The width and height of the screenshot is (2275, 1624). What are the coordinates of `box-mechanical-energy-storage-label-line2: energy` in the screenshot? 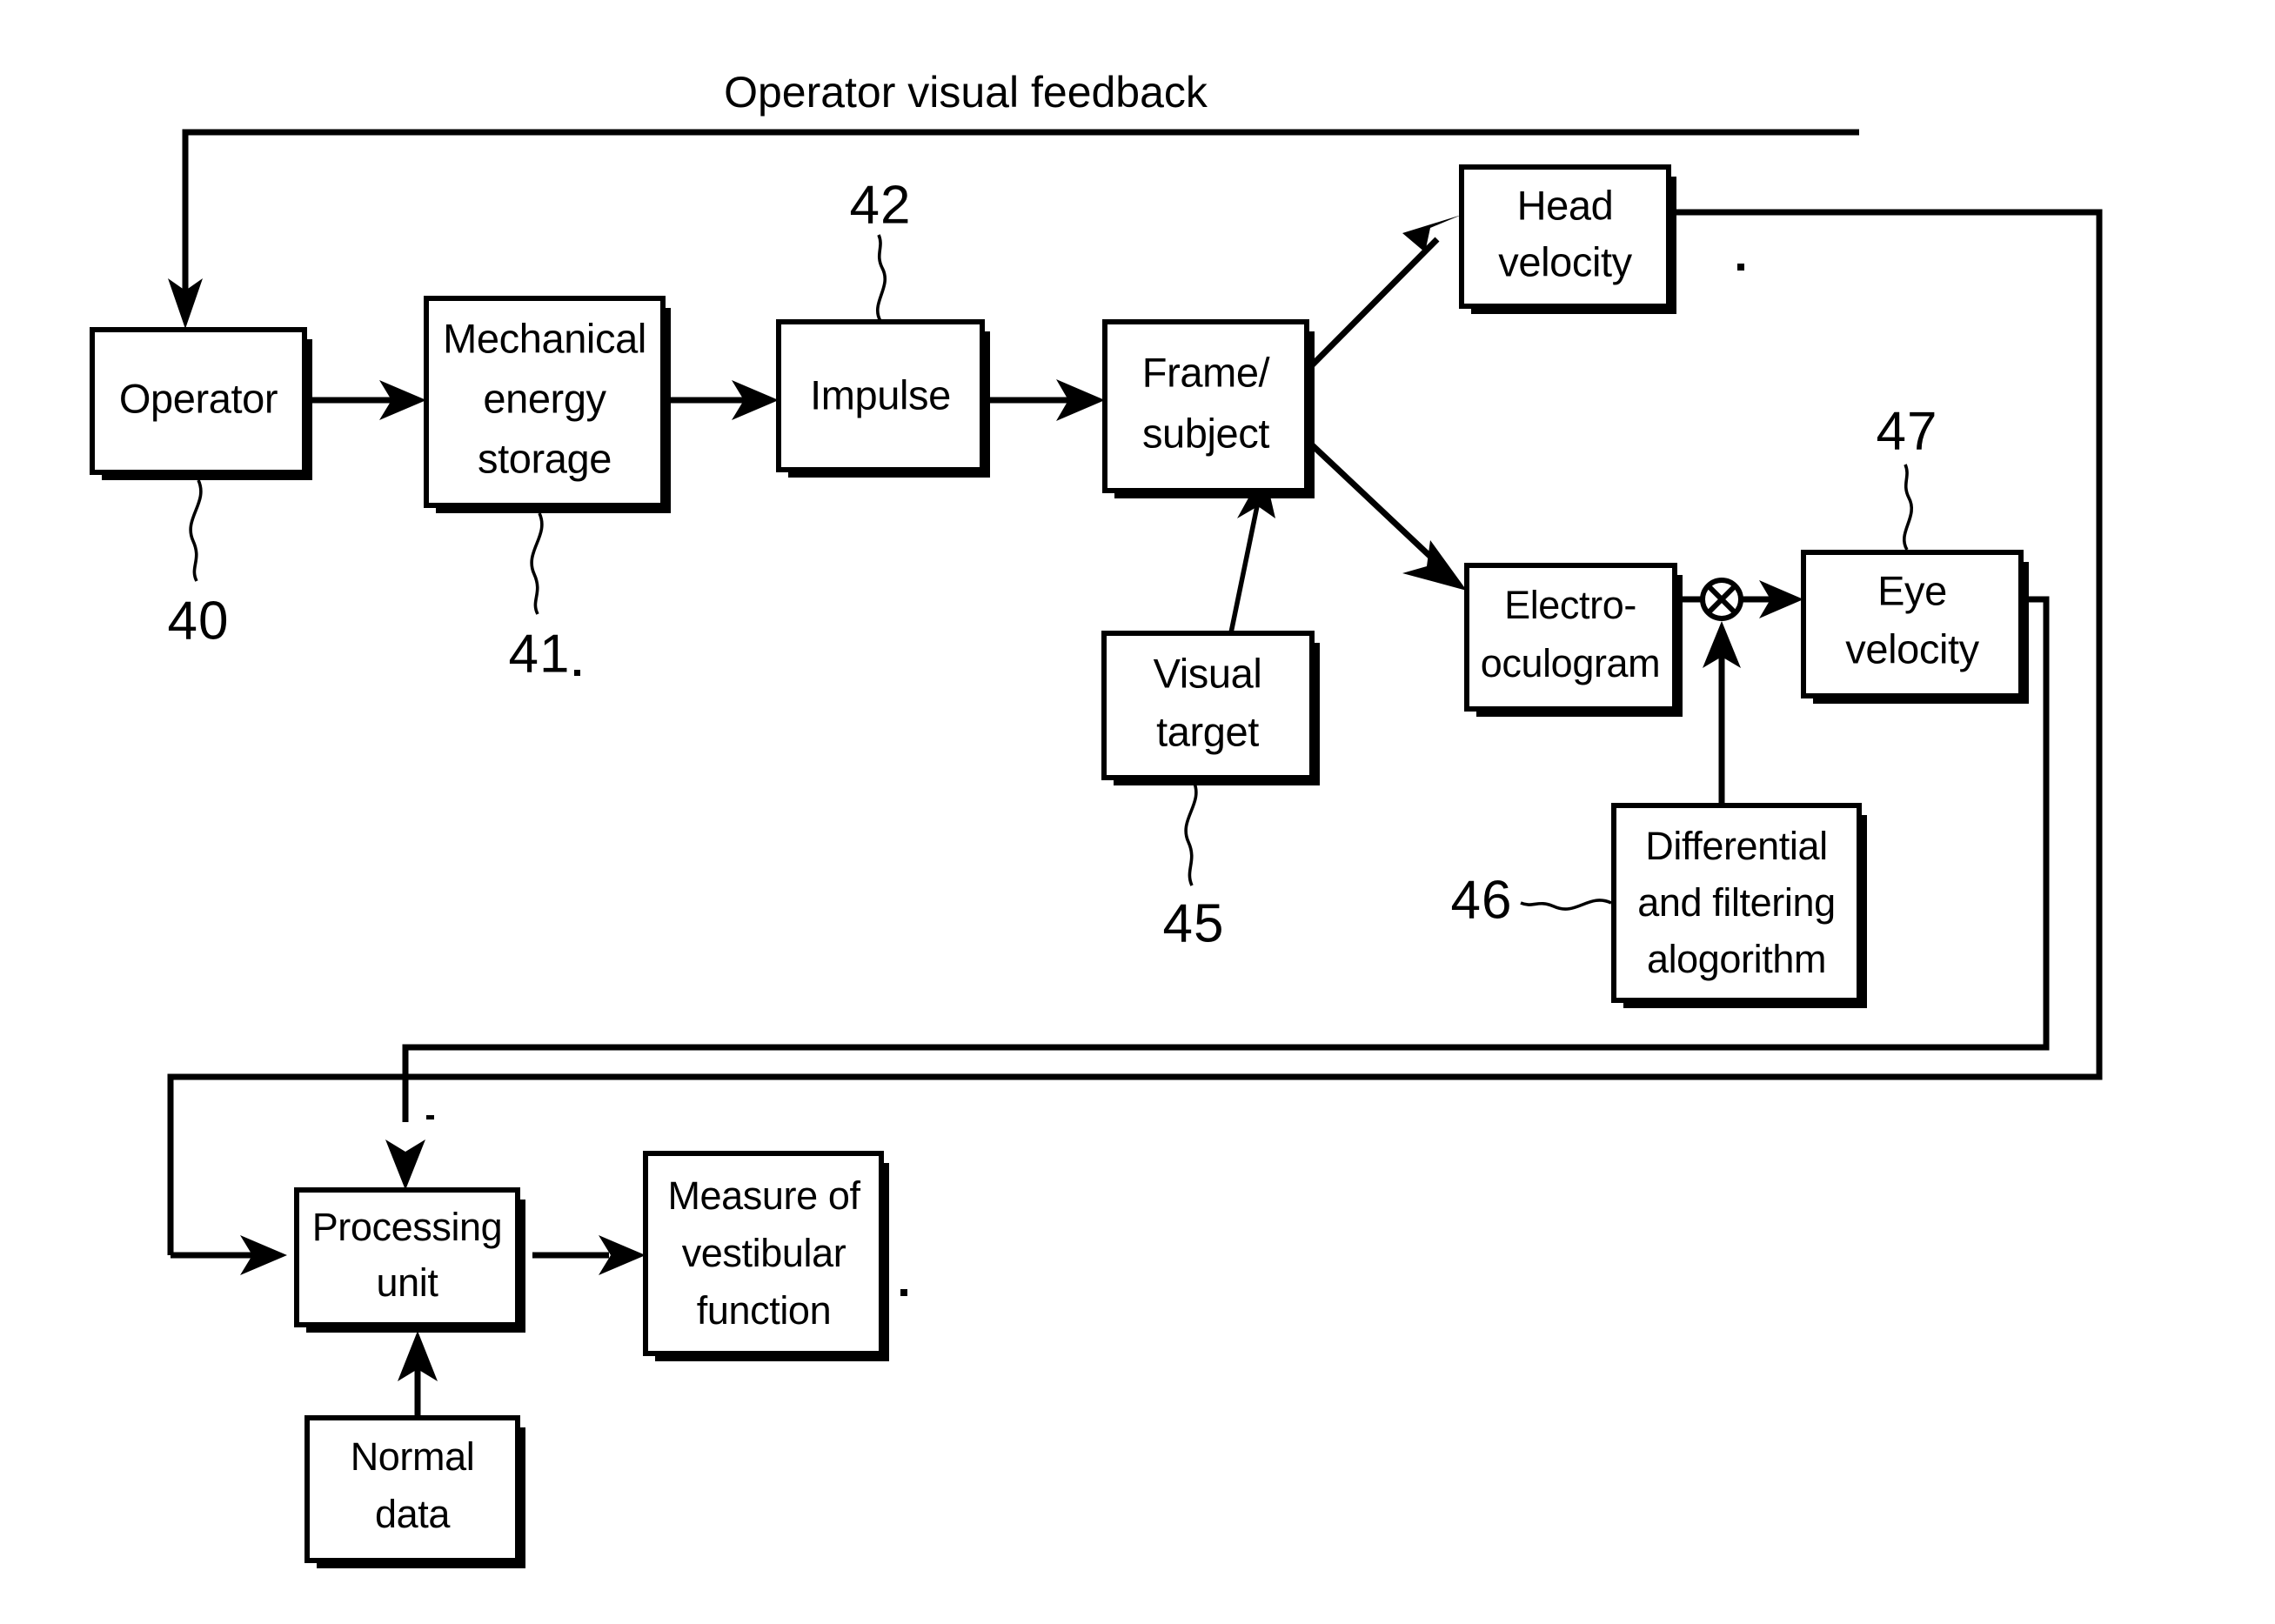 It's located at (544, 398).